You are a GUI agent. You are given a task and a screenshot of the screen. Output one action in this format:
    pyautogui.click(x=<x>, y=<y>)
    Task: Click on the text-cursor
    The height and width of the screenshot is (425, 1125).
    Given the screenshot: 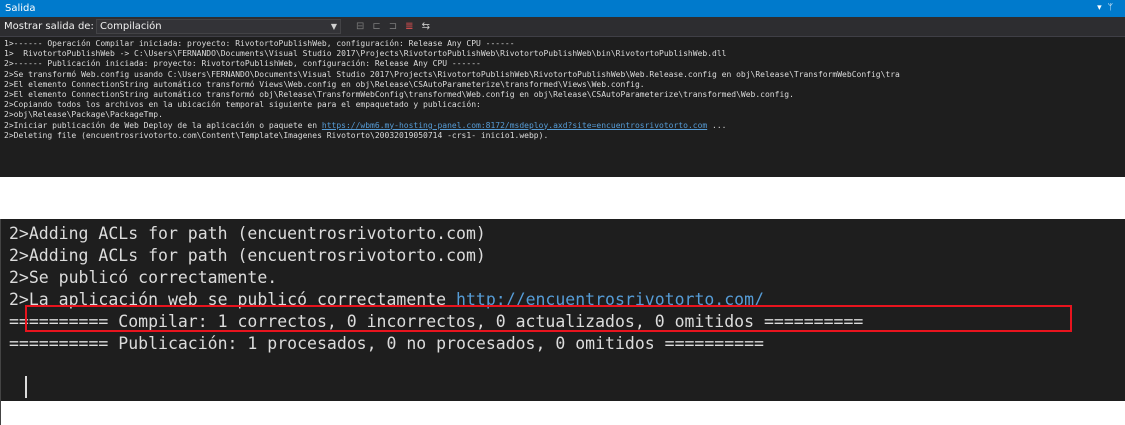 What is the action you would take?
    pyautogui.click(x=26, y=387)
    